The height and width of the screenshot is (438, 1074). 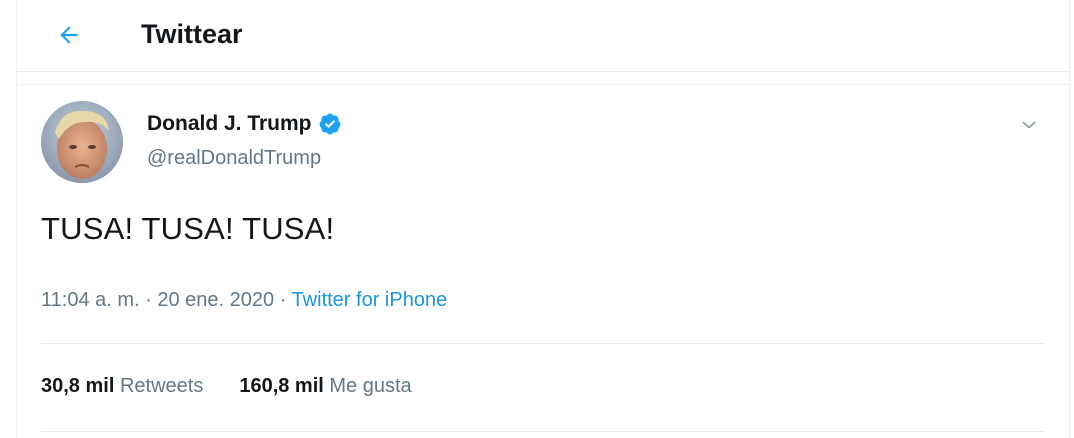 I want to click on tweet-stats: 30,8 mil Retweets 160,8 mil Me gusta, so click(x=244, y=386).